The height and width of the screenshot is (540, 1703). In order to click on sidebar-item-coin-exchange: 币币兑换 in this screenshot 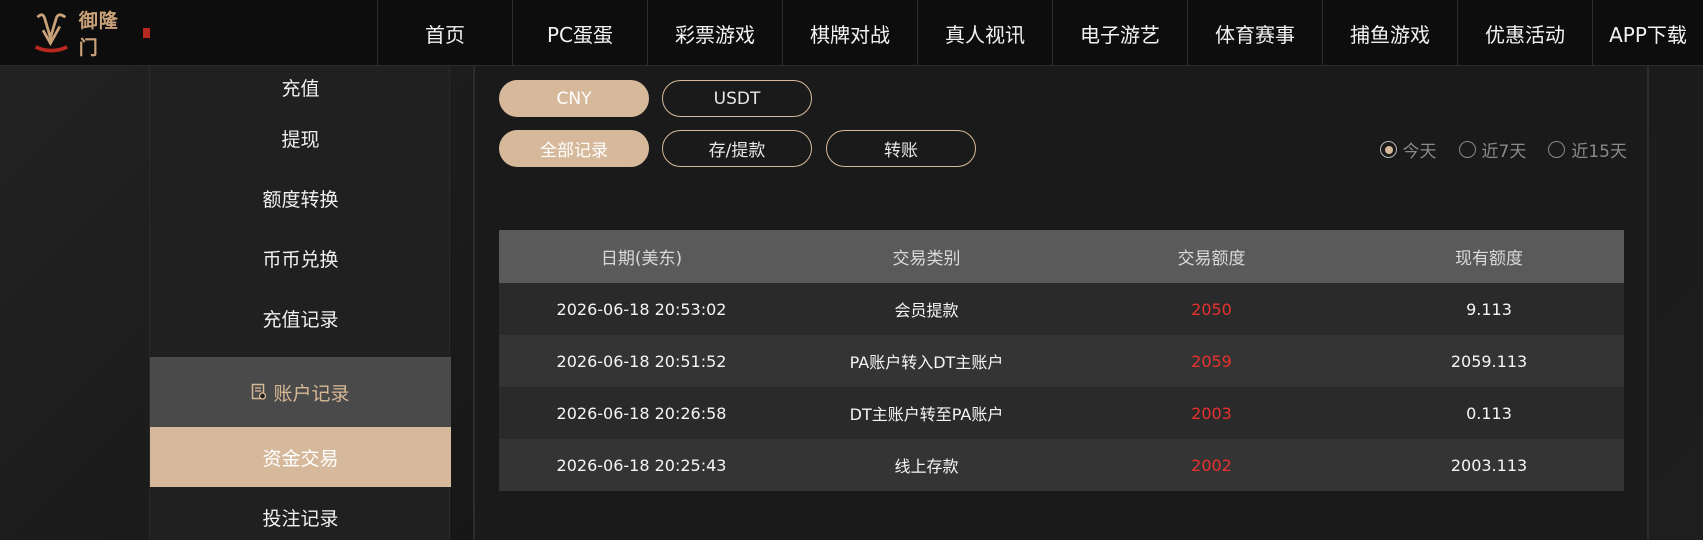, I will do `click(300, 258)`.